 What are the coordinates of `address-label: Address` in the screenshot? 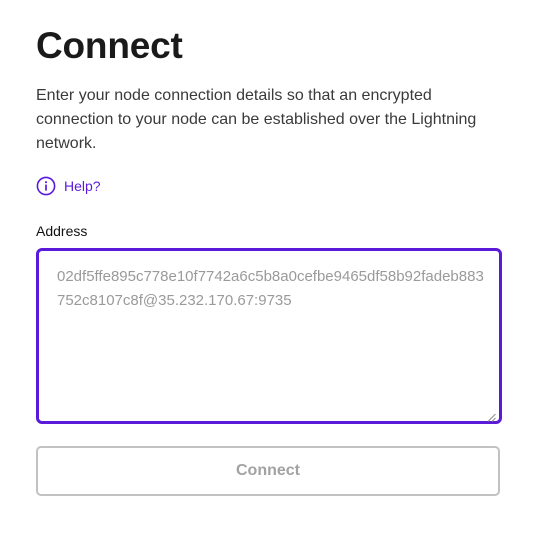 It's located at (62, 231).